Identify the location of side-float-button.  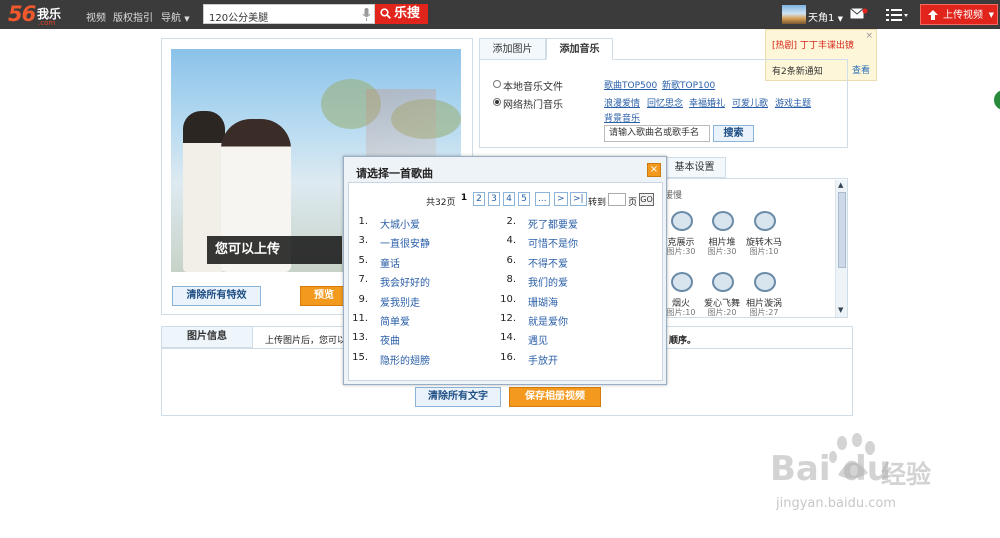
(997, 100).